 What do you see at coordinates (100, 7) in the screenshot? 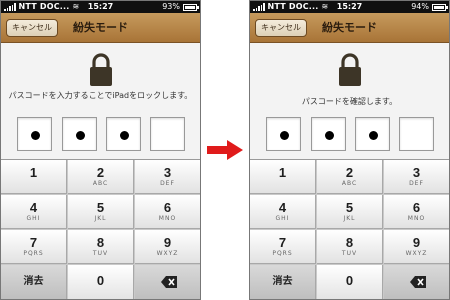
I see `status-bar: NTT DOC... ≋ 15:27 93%` at bounding box center [100, 7].